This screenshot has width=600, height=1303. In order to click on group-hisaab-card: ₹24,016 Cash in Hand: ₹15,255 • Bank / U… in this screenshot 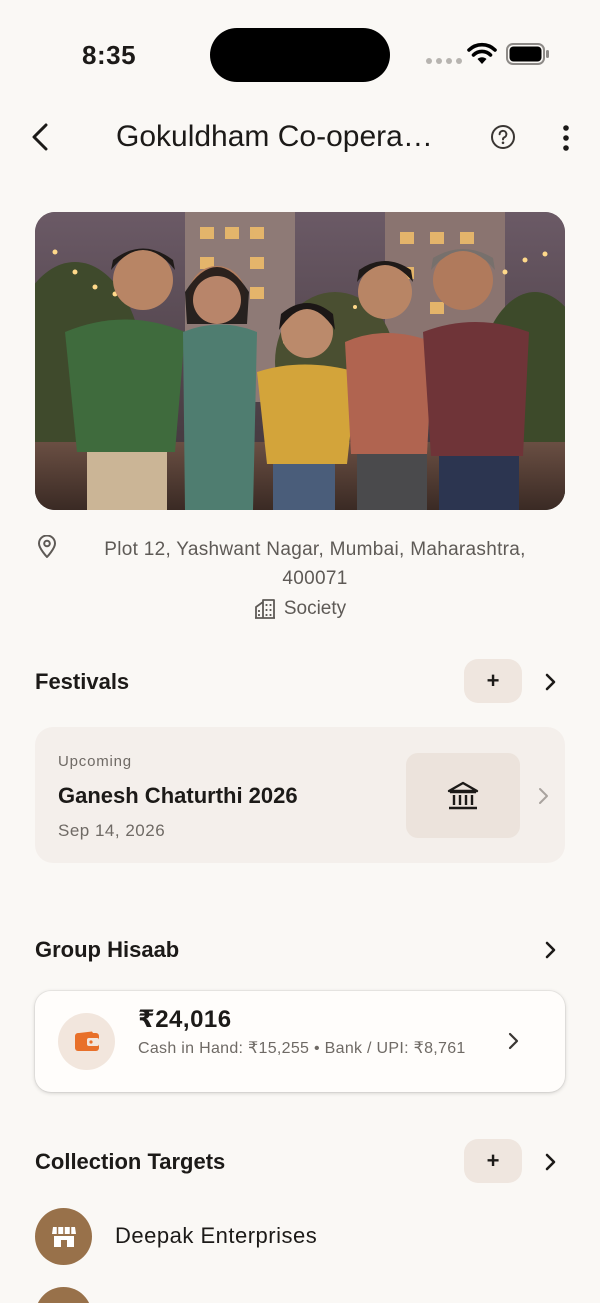, I will do `click(300, 1041)`.